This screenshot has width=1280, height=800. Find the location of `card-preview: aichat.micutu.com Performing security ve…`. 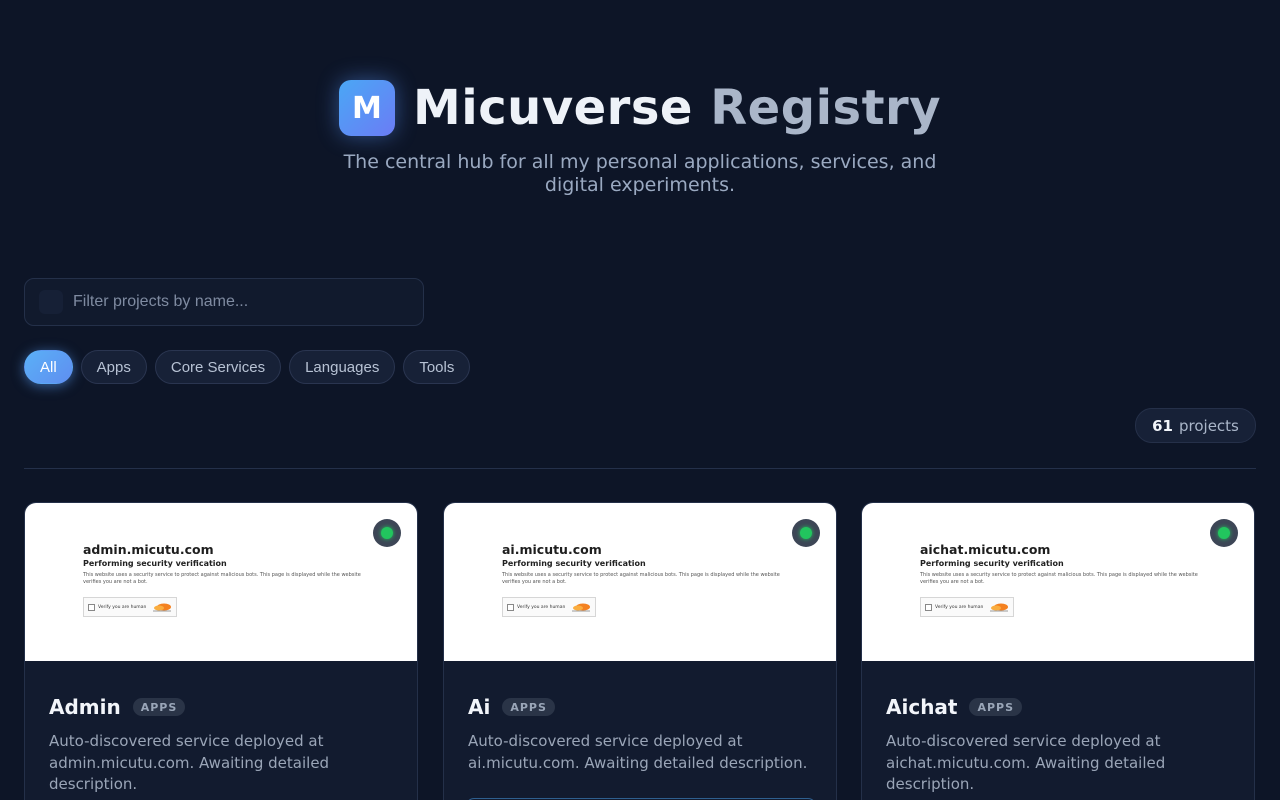

card-preview: aichat.micutu.com Performing security ve… is located at coordinates (1058, 582).